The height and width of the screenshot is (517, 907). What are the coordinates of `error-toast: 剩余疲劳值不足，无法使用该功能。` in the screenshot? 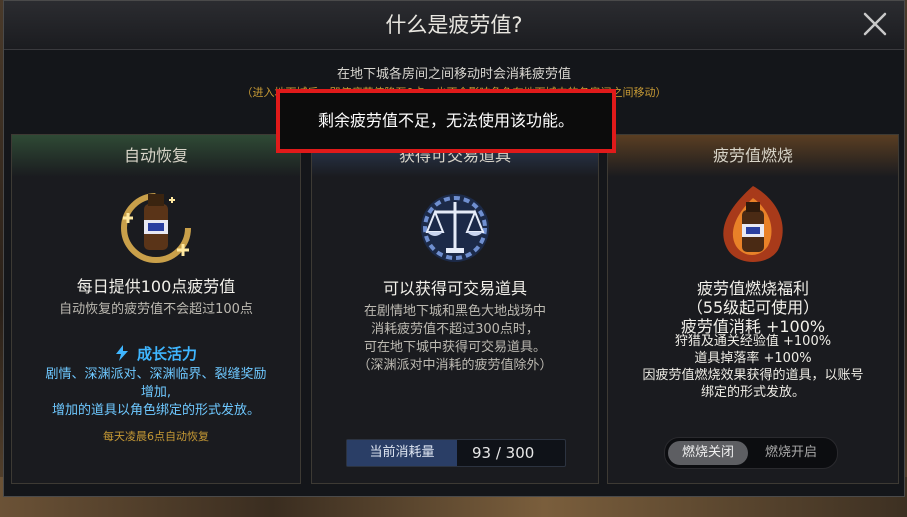 It's located at (446, 121).